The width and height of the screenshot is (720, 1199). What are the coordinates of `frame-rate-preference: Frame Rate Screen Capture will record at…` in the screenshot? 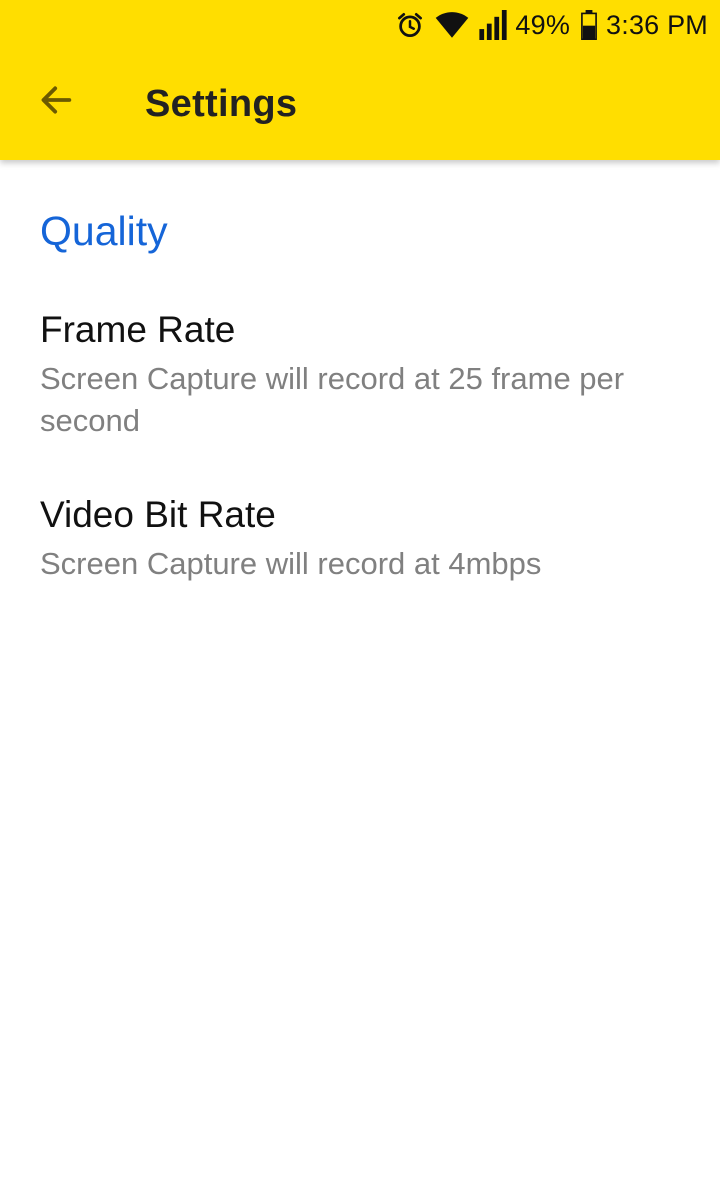 It's located at (360, 375).